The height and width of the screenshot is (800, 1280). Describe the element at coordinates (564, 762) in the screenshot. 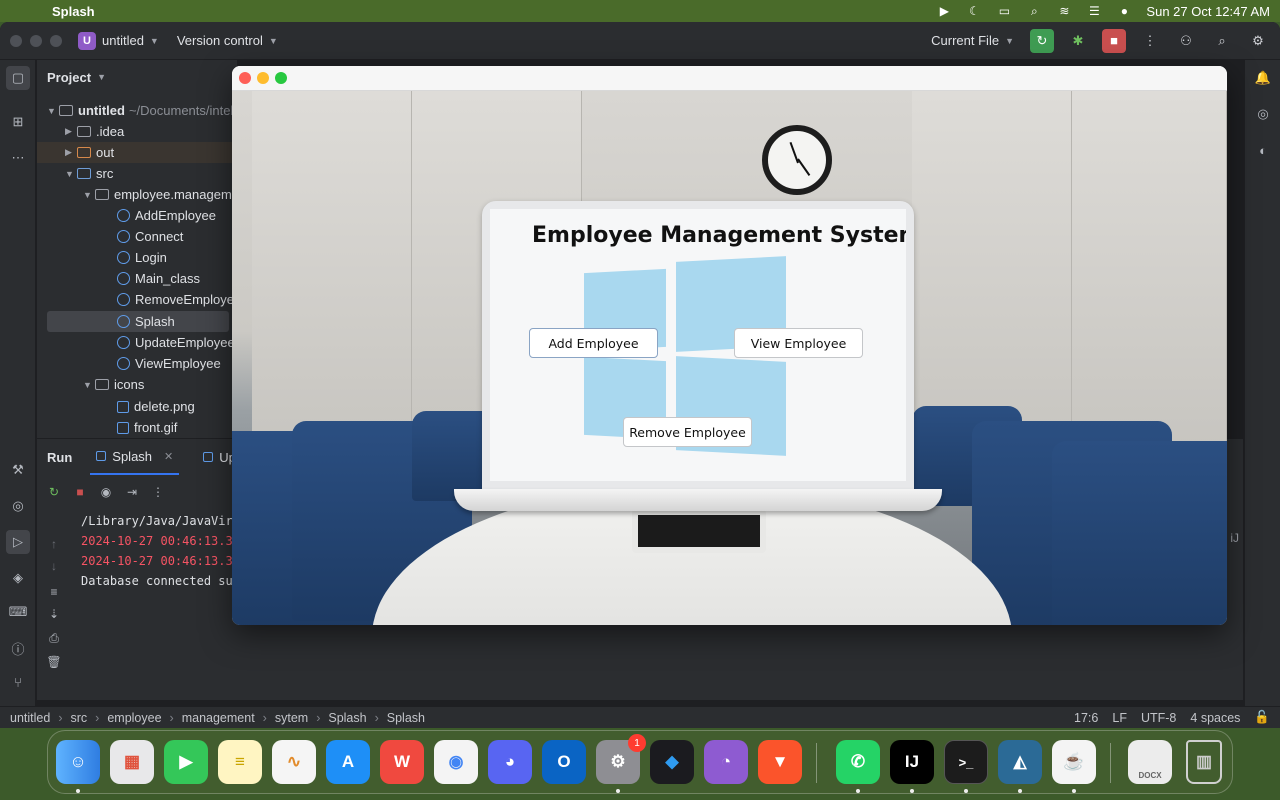

I see `outlook-icon: O` at that location.